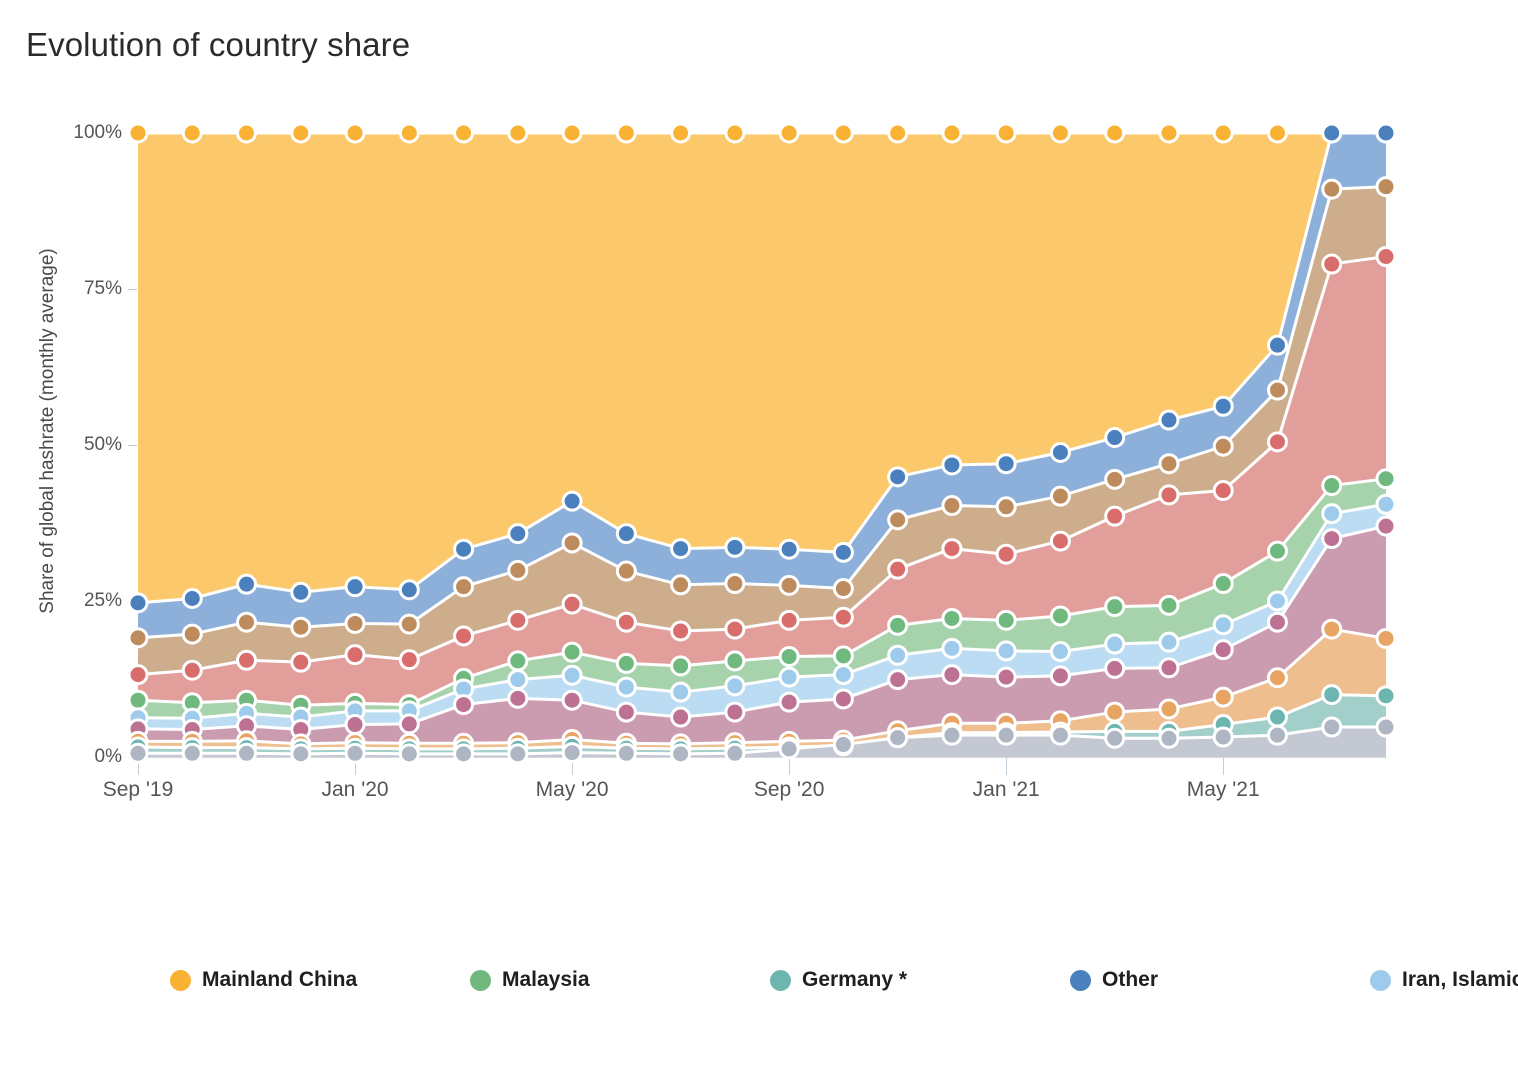 This screenshot has width=1518, height=1088. I want to click on legend-item: Other, so click(1220, 980).